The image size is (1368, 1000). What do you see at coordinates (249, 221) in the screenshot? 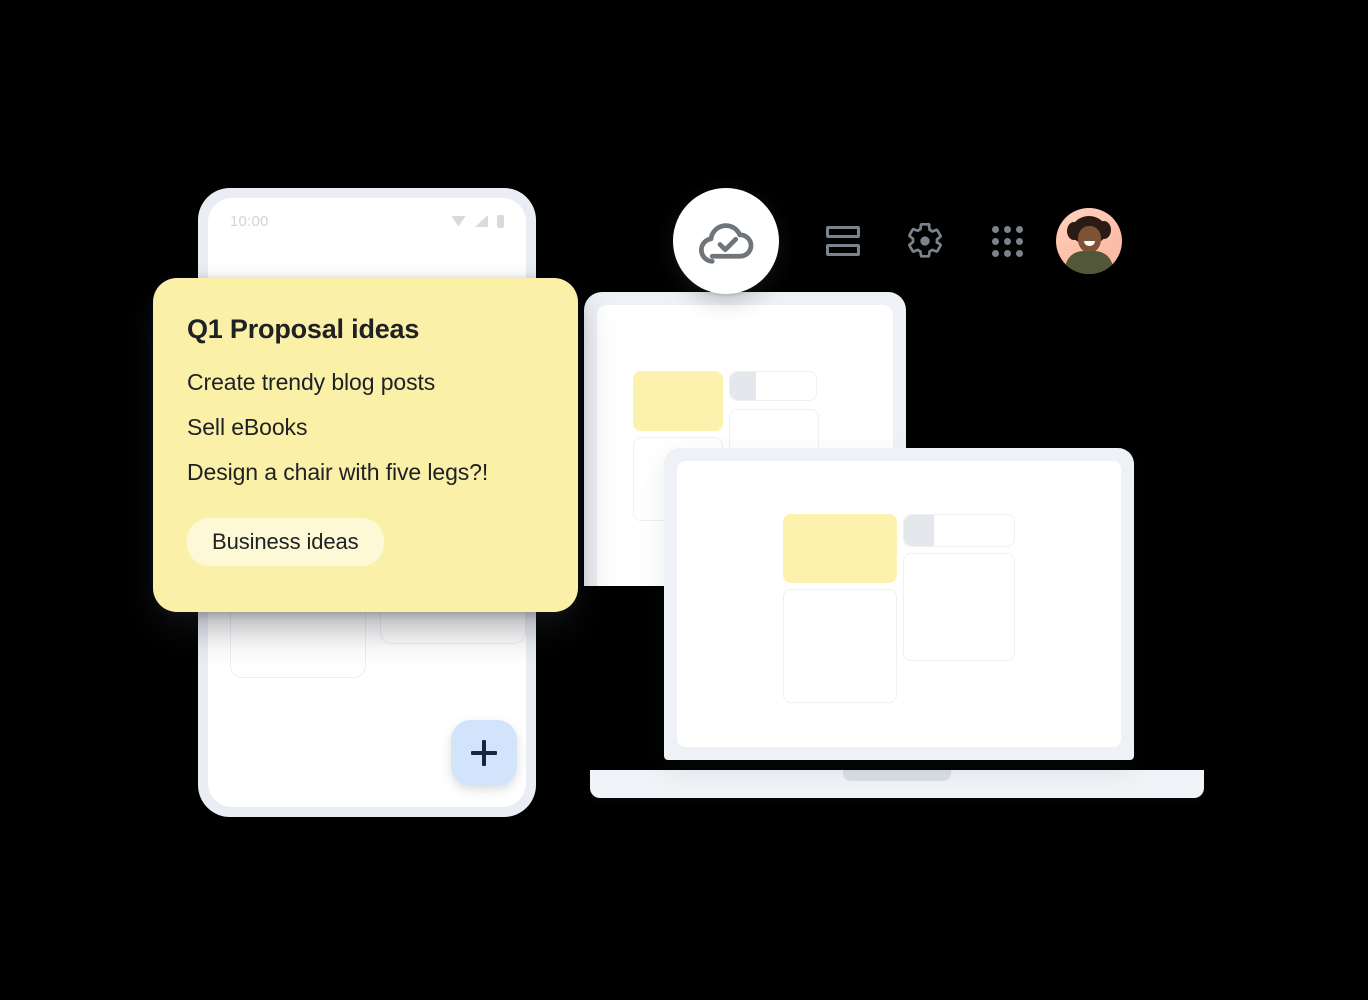
I see `status-bar-time: 10:00` at bounding box center [249, 221].